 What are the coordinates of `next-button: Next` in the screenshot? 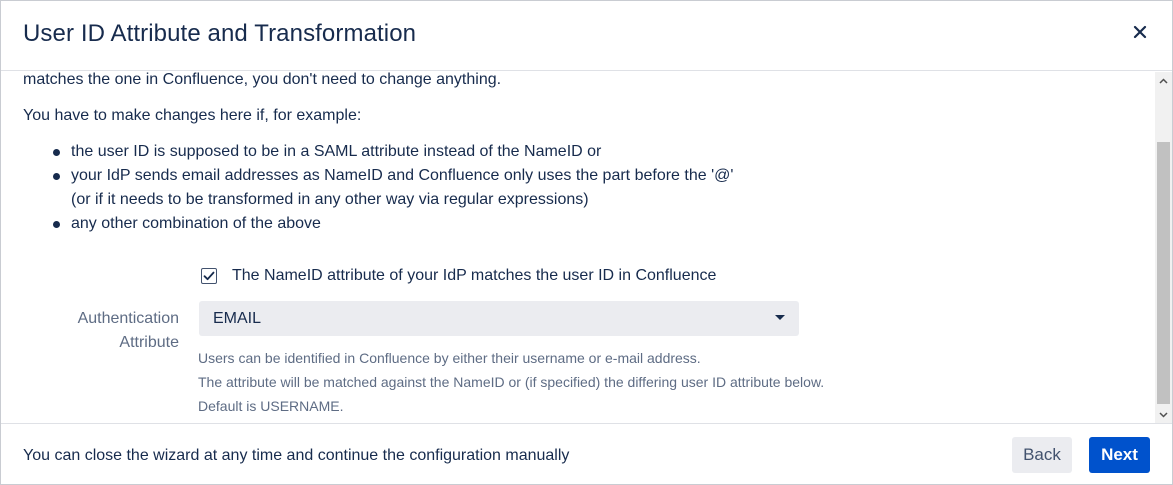 It's located at (1119, 455).